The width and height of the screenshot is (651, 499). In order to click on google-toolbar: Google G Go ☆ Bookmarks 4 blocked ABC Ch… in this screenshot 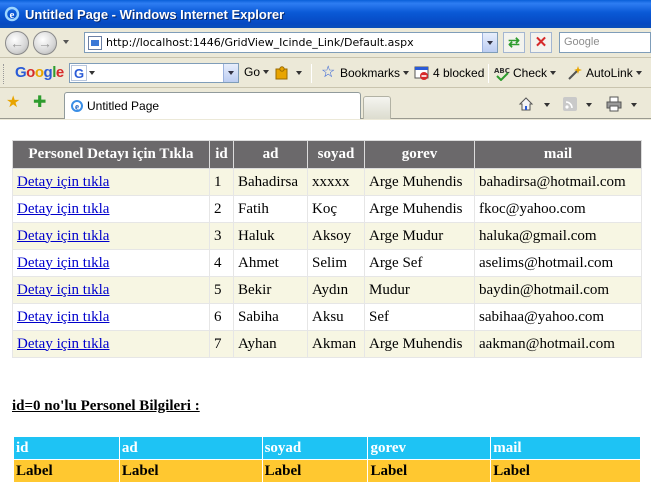, I will do `click(325, 73)`.